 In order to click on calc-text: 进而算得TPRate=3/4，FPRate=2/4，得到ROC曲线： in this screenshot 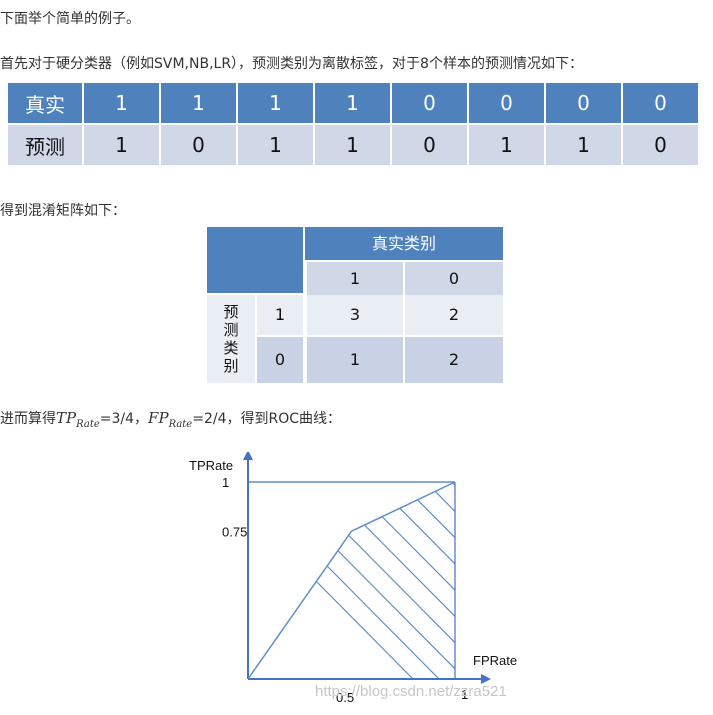, I will do `click(170, 419)`.